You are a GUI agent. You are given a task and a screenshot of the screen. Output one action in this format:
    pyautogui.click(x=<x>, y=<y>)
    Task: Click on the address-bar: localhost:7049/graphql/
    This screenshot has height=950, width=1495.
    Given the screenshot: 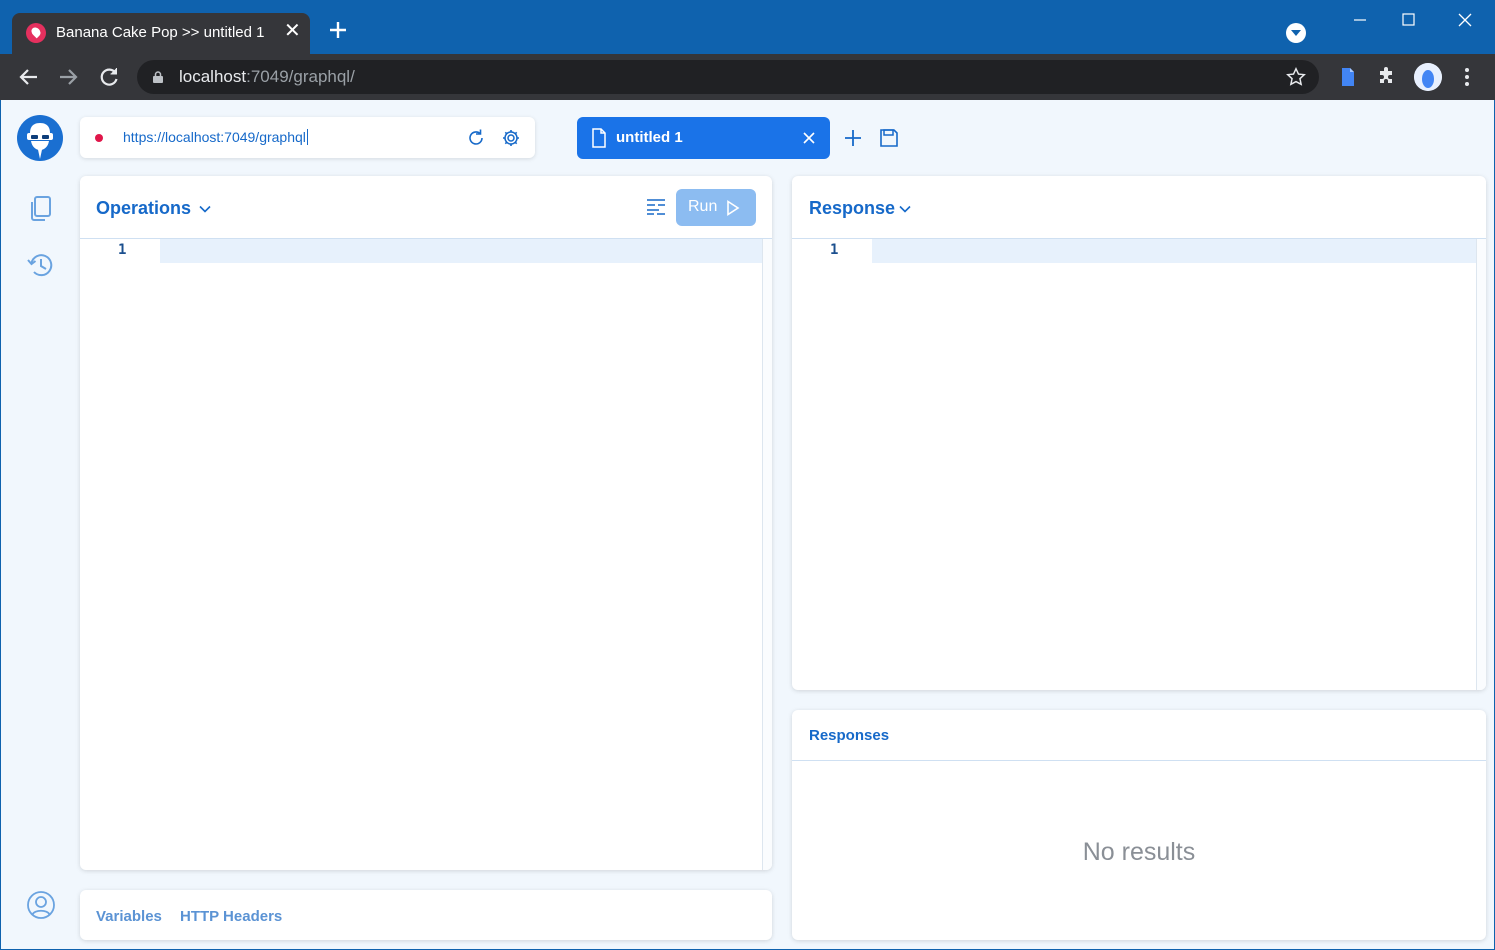 What is the action you would take?
    pyautogui.click(x=728, y=77)
    